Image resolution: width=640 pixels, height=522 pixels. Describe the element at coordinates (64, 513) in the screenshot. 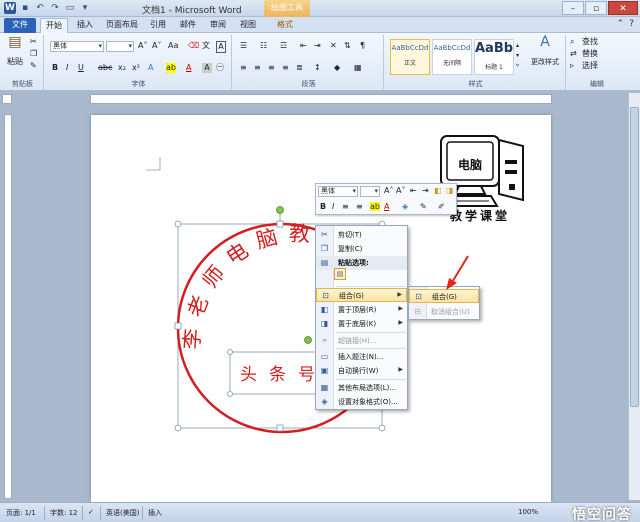

I see `status-word-count: 字数: 12` at that location.